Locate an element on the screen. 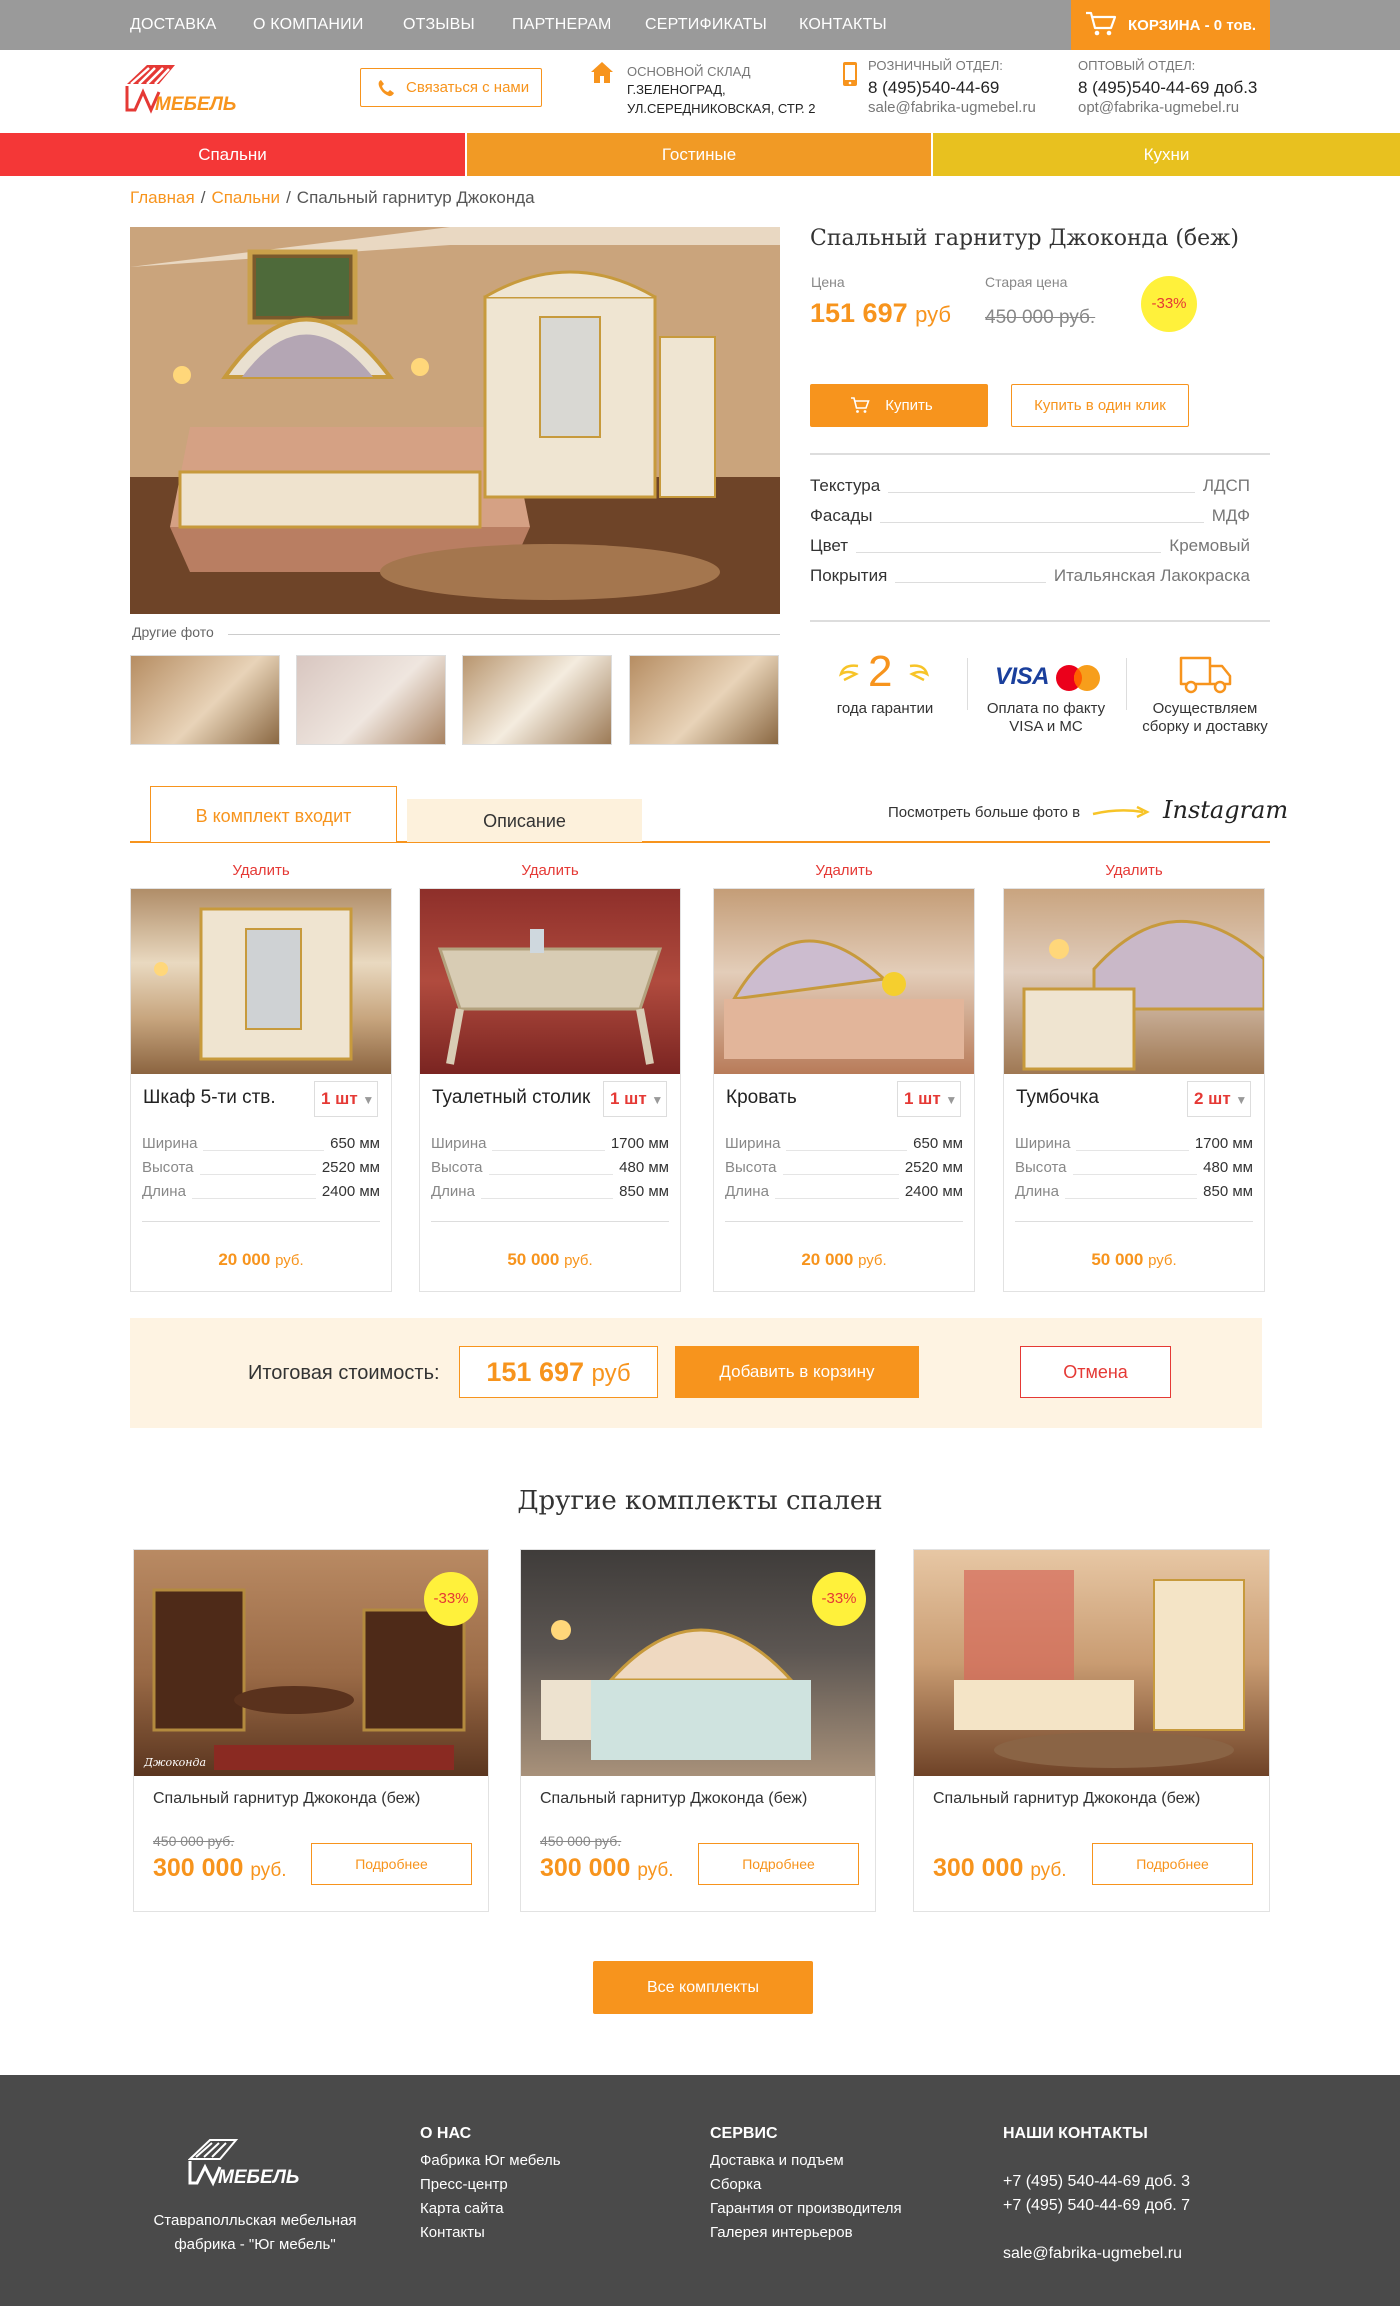  footer-phone: +7 (495) 540-44-69 доб. 7 is located at coordinates (1096, 2206).